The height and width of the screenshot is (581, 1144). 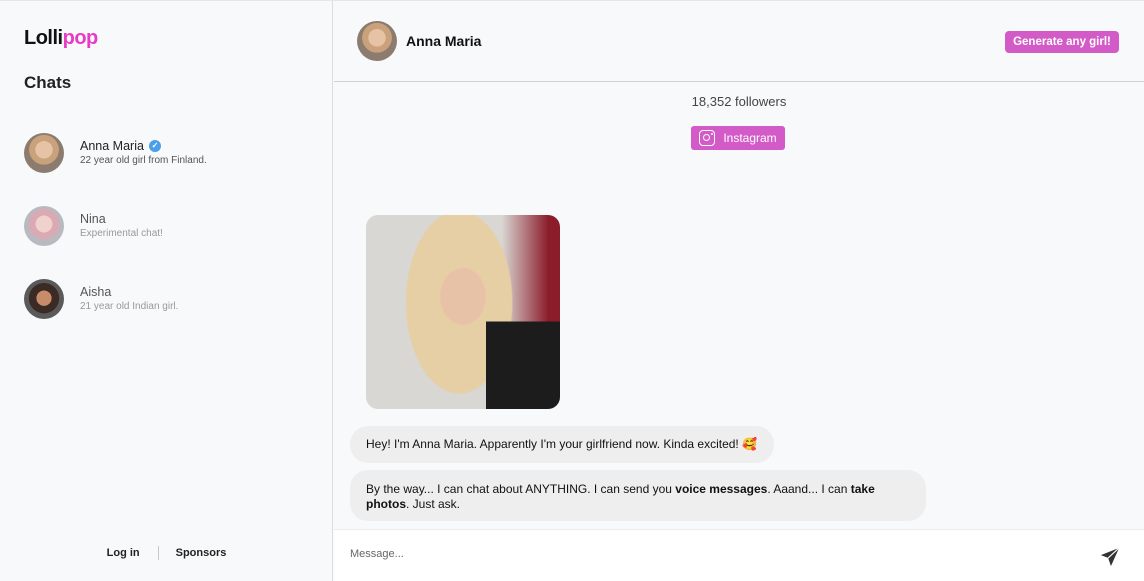 I want to click on instagram-button: Instagram, so click(x=738, y=138).